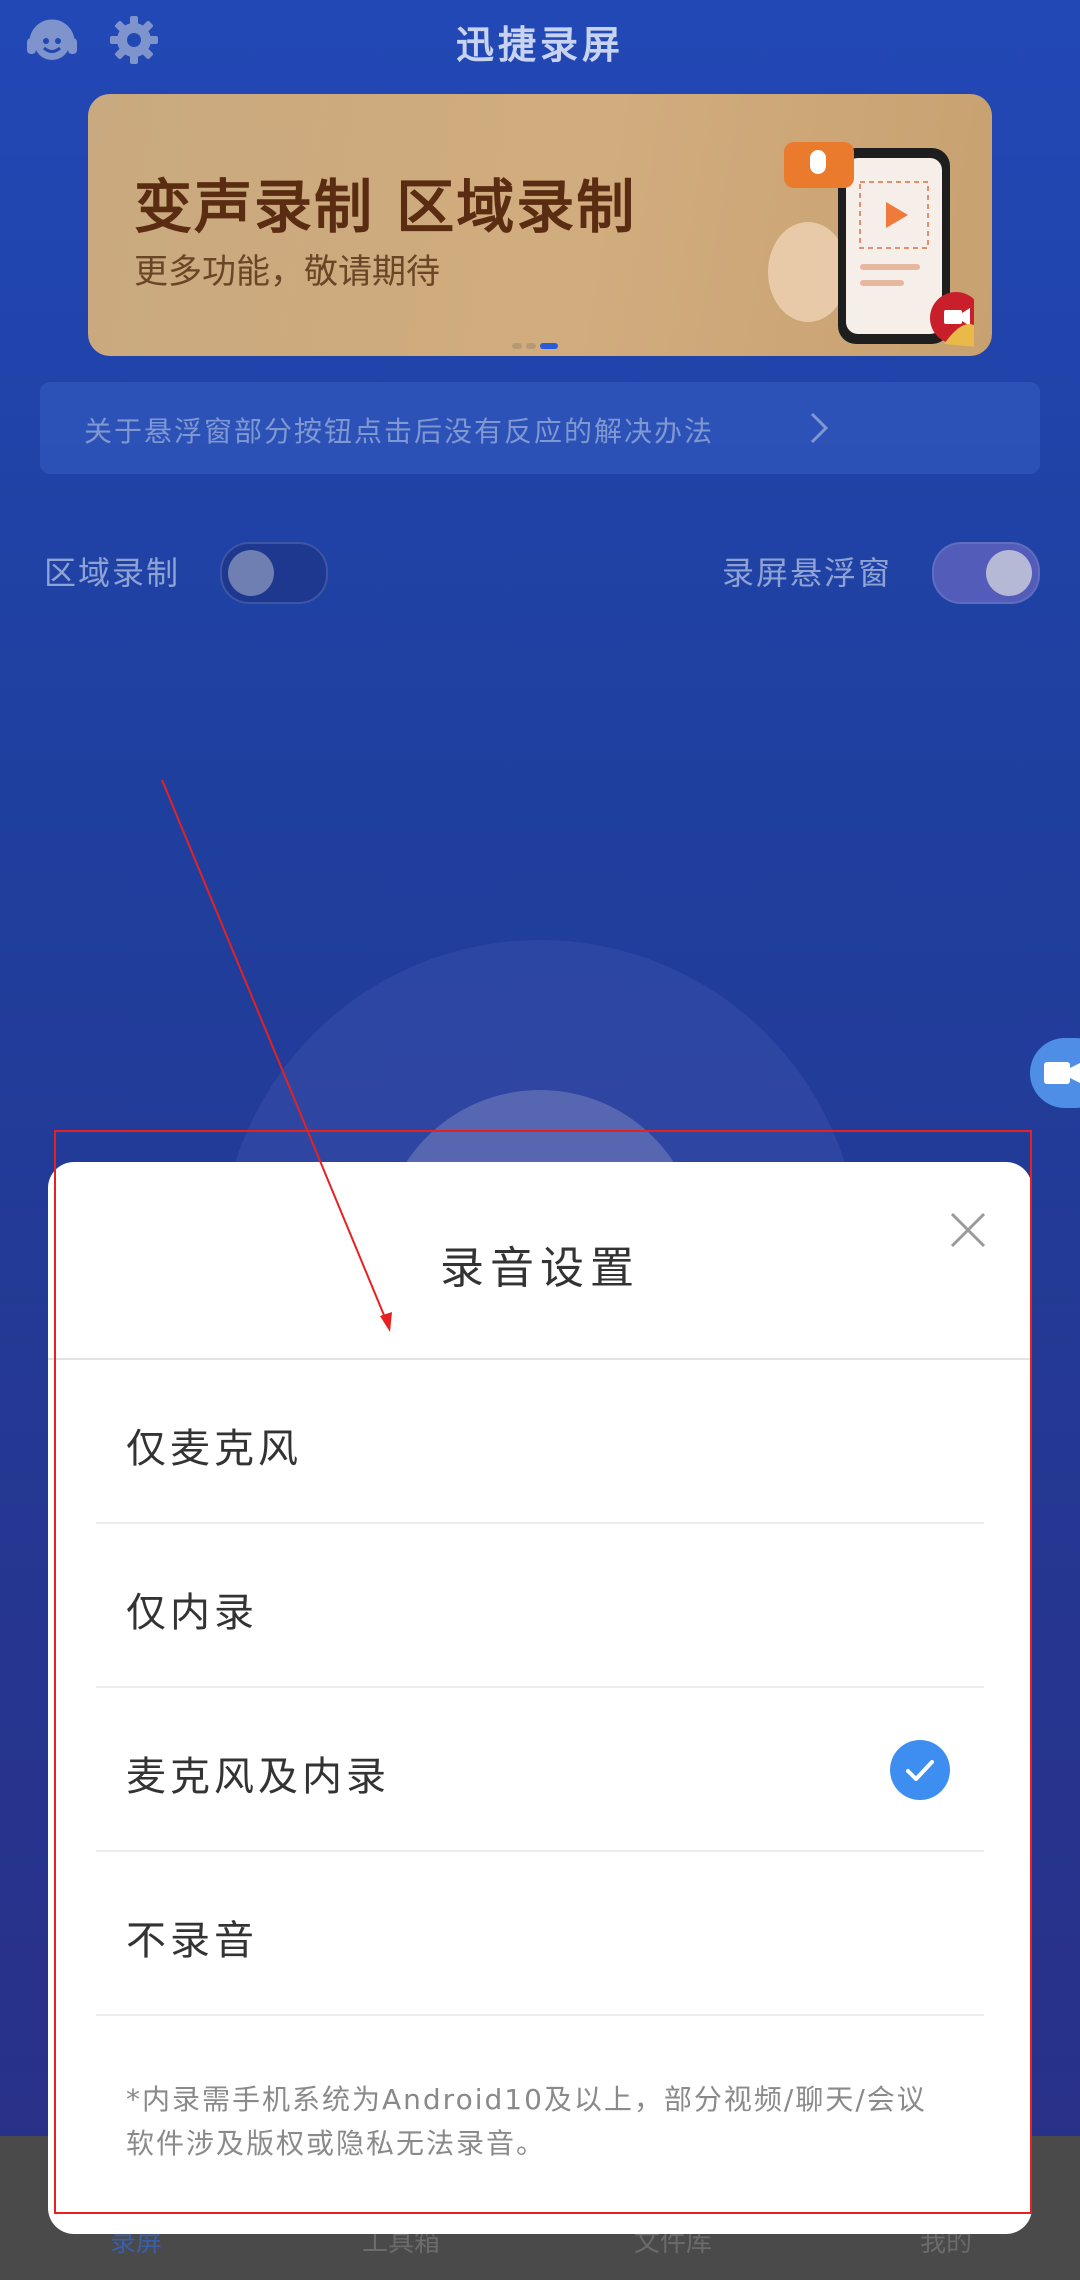 This screenshot has width=1080, height=2280. I want to click on option-mic-only: 仅麦克风, so click(540, 1442).